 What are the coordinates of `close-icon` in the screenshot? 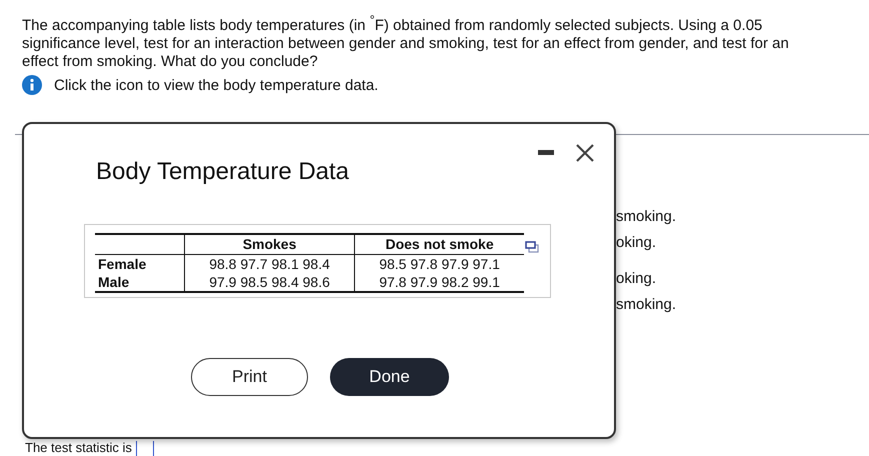 It's located at (585, 153).